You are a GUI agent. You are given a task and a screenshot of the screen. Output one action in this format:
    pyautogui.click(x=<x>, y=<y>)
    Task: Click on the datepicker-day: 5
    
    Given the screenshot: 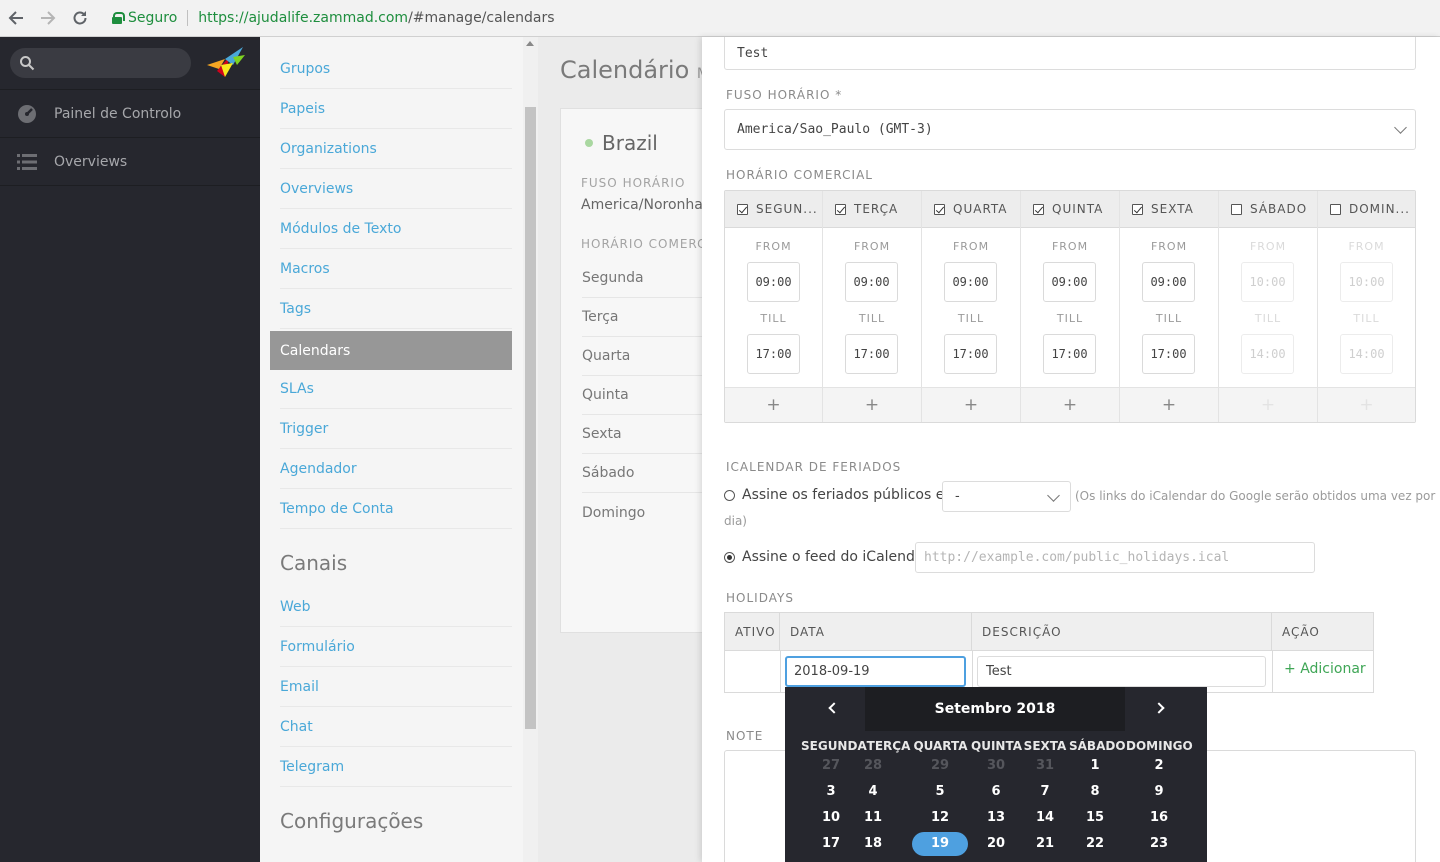 What is the action you would take?
    pyautogui.click(x=940, y=792)
    